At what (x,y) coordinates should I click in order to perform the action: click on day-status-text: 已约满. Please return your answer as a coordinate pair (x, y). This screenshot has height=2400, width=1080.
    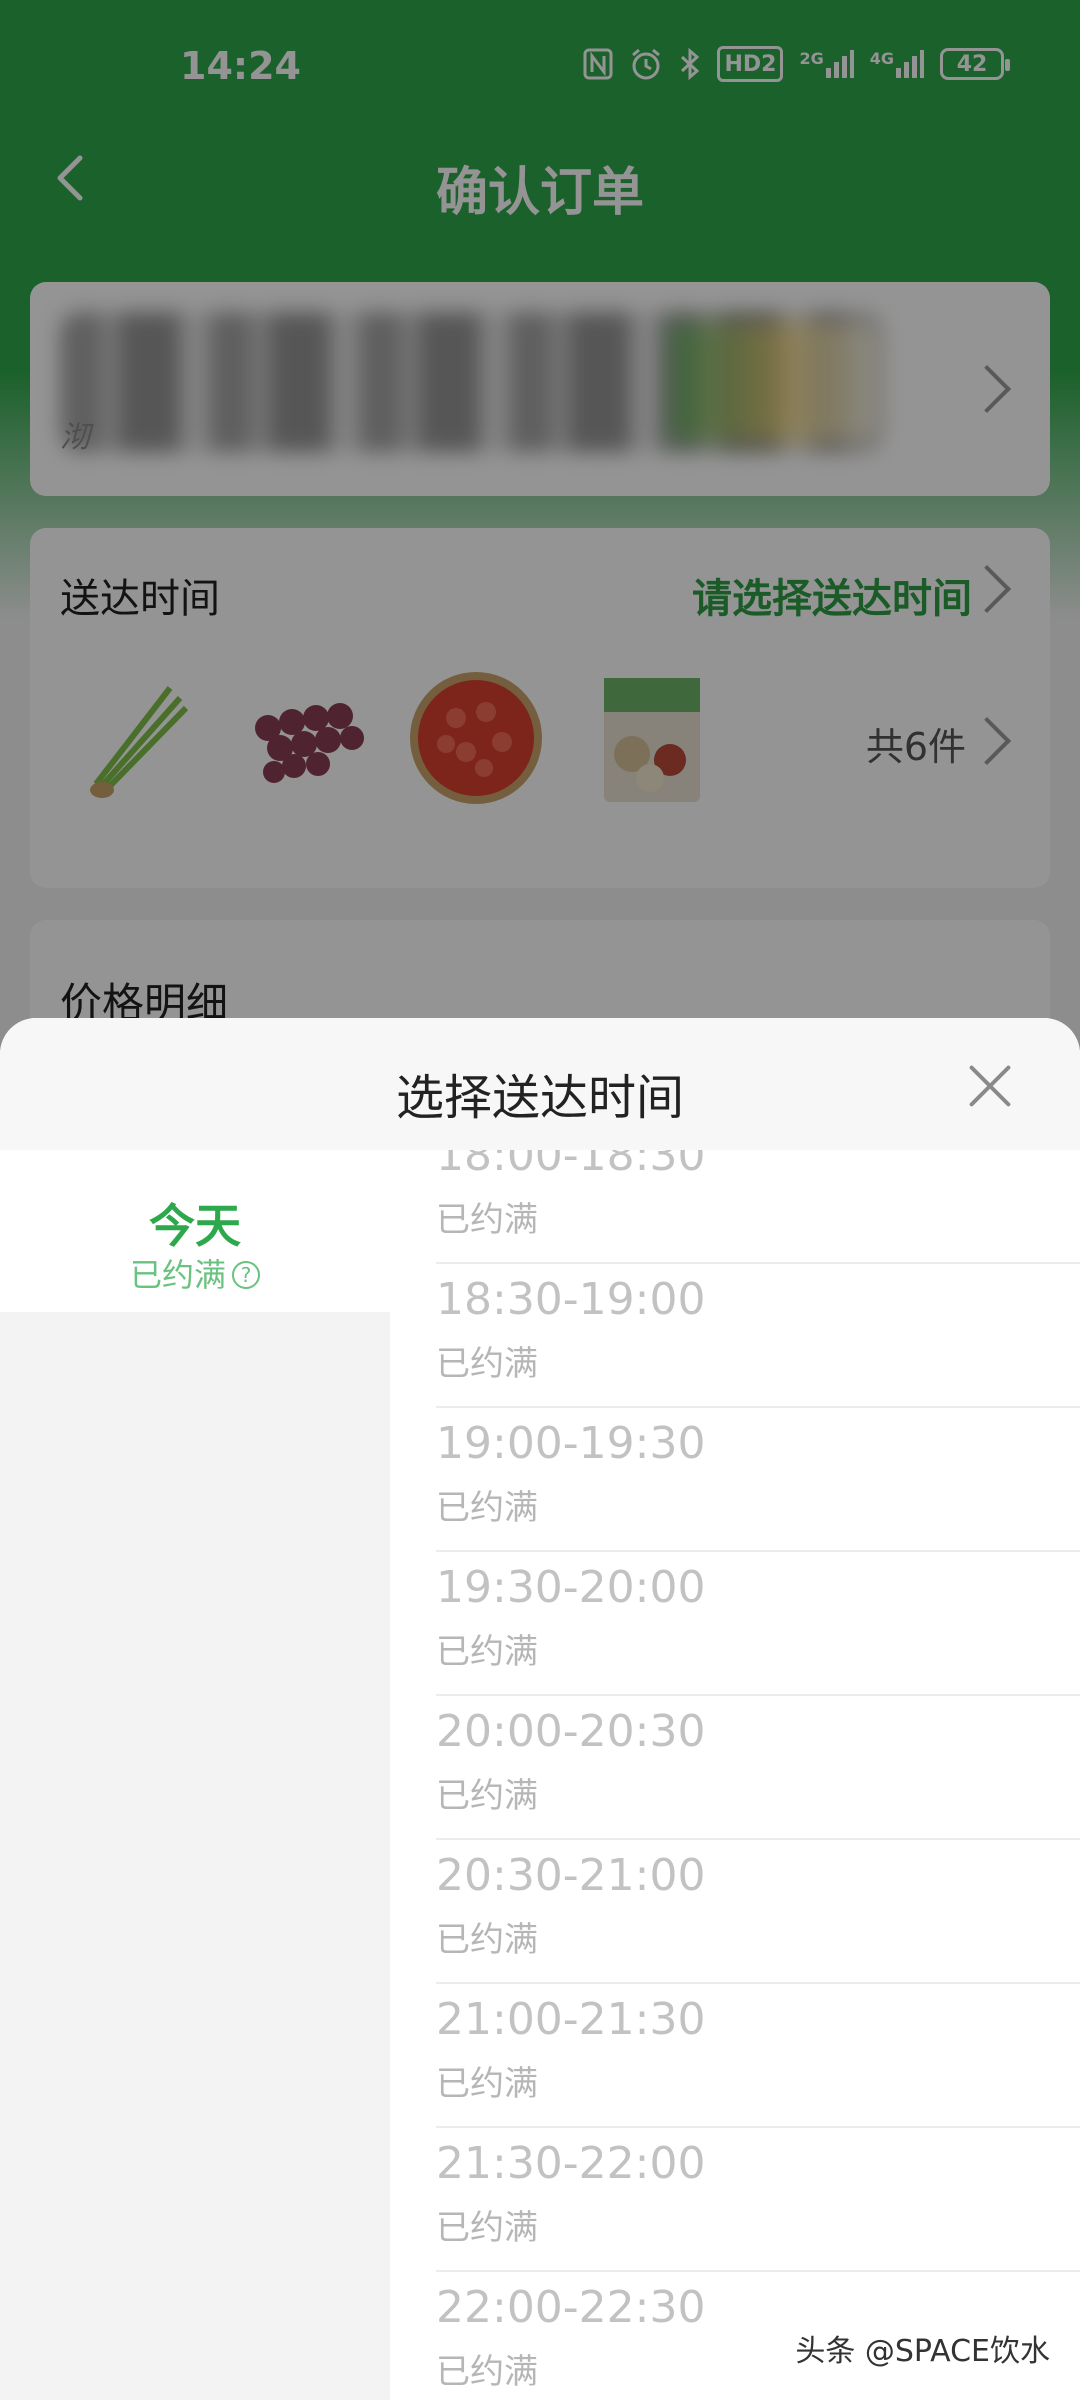
    Looking at the image, I should click on (177, 1275).